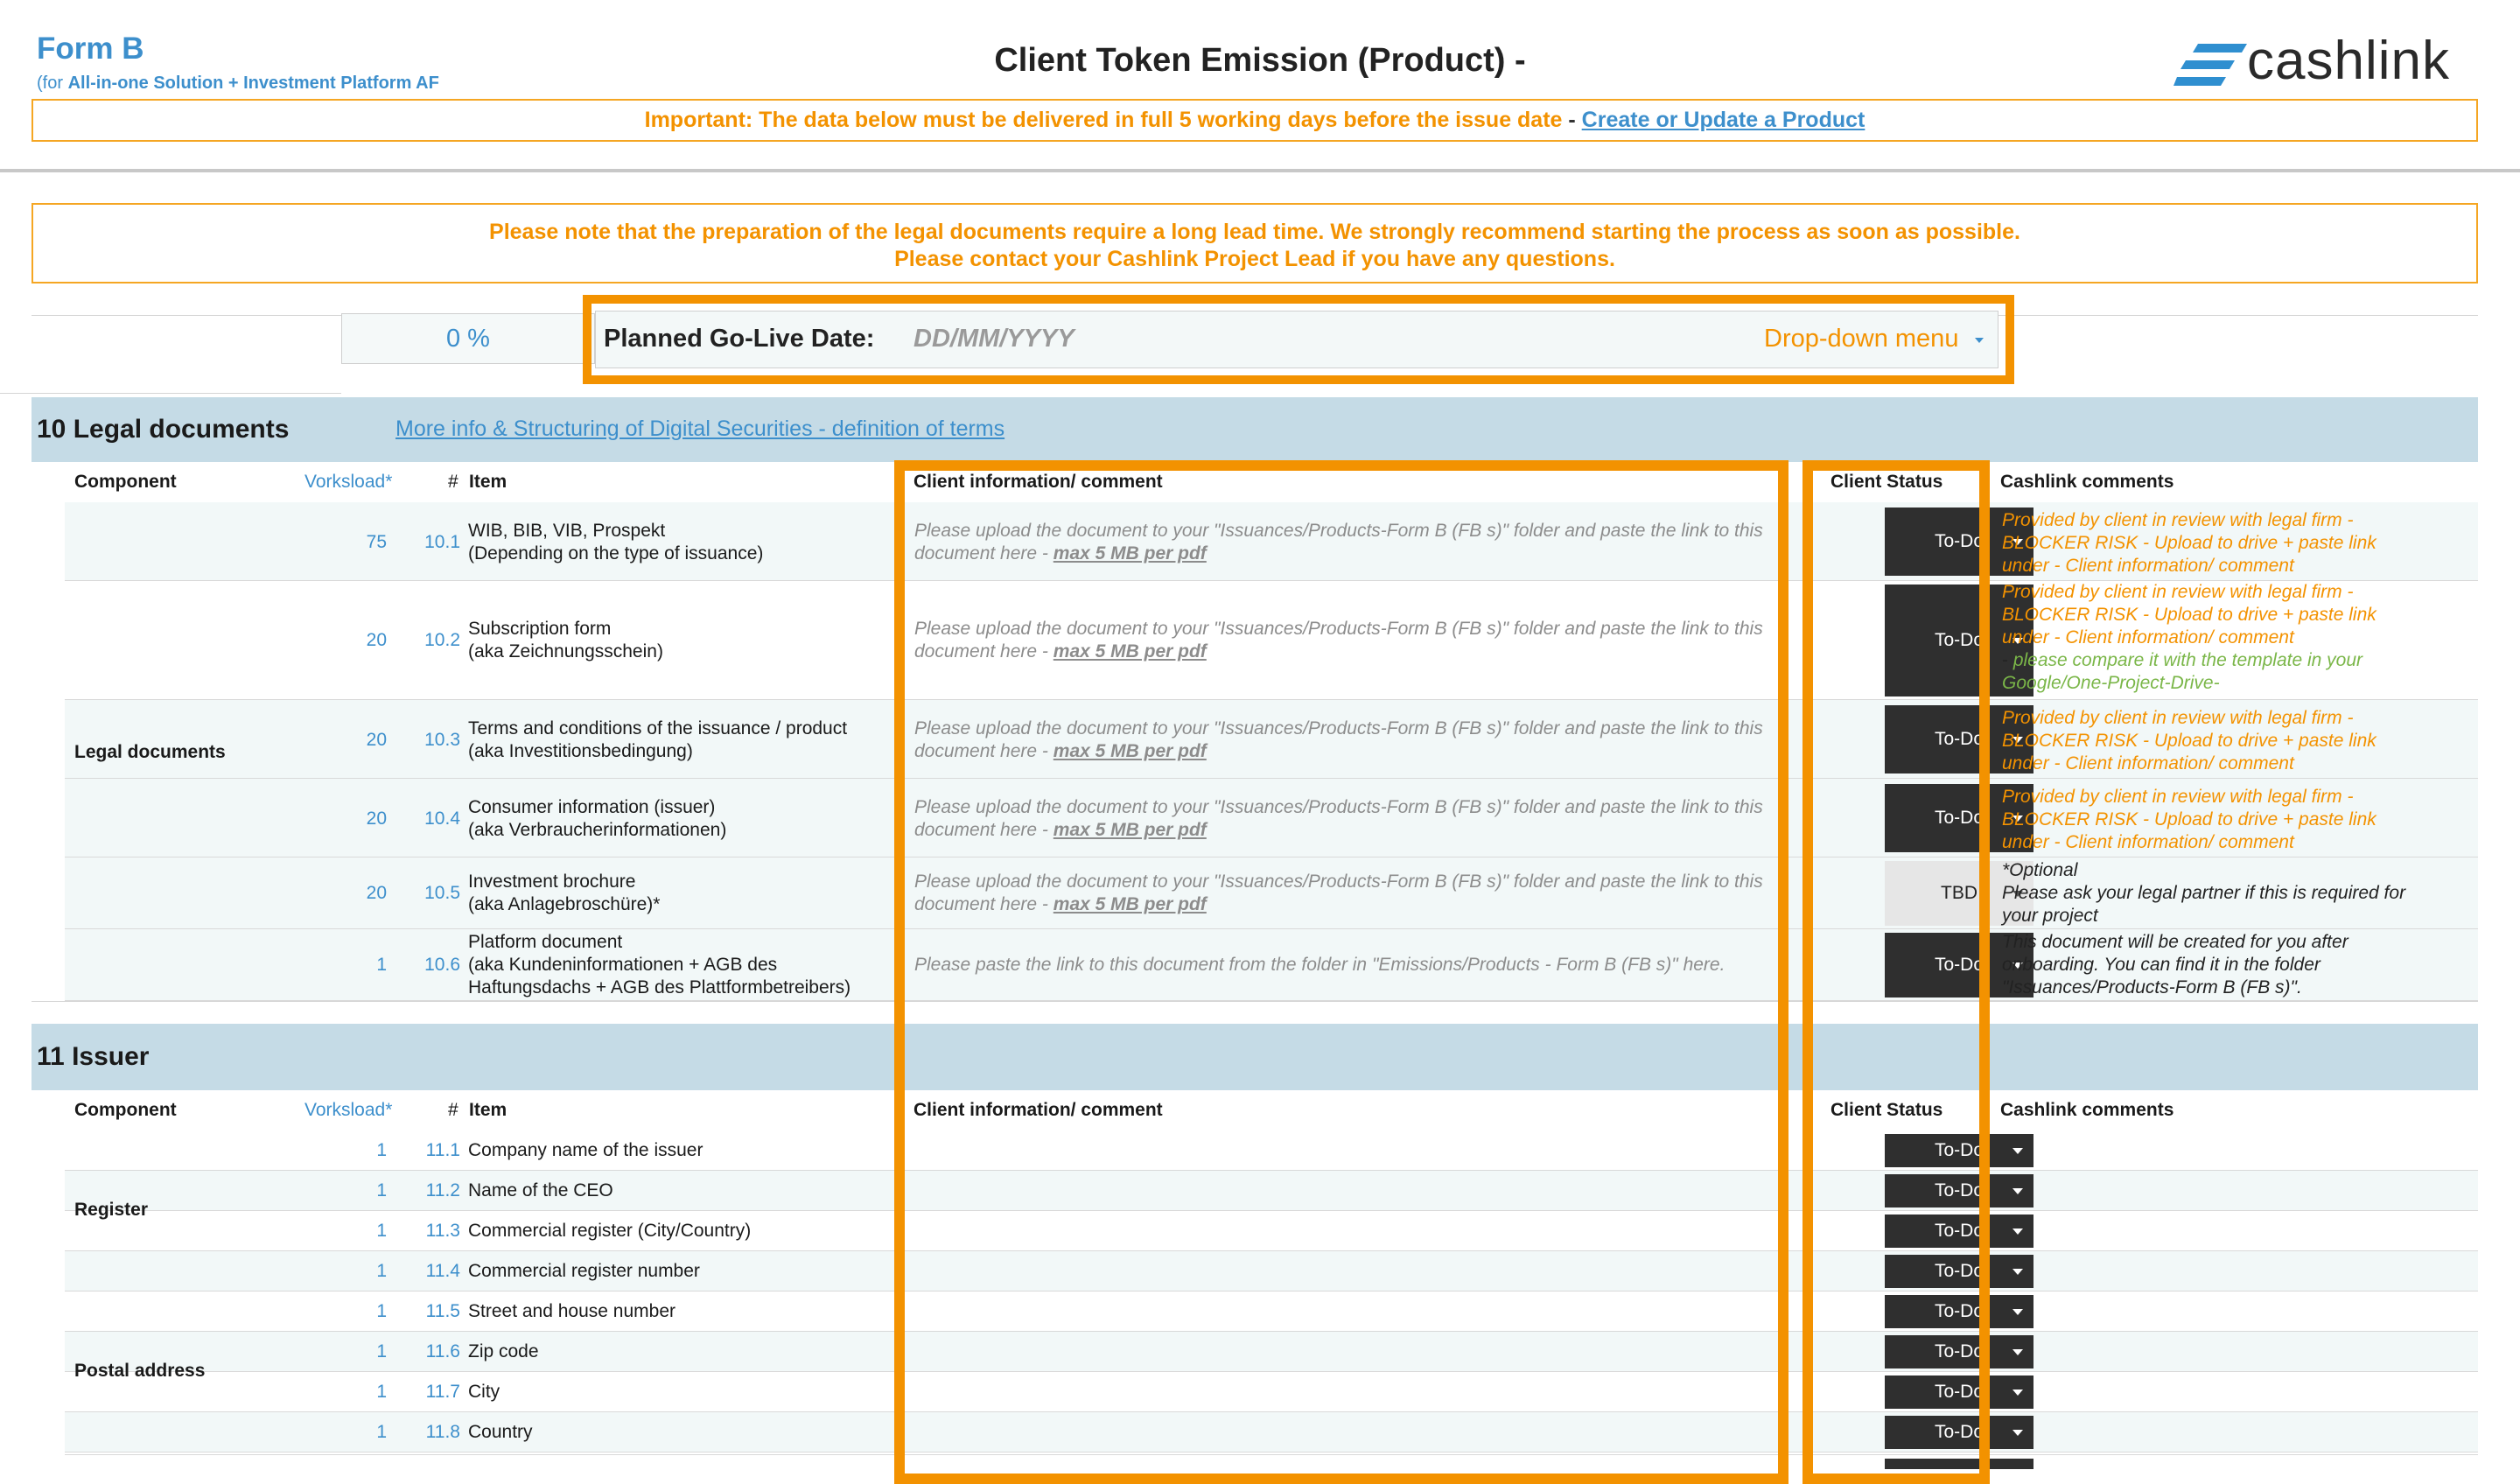  I want to click on client-status-column-highlight, so click(1896, 972).